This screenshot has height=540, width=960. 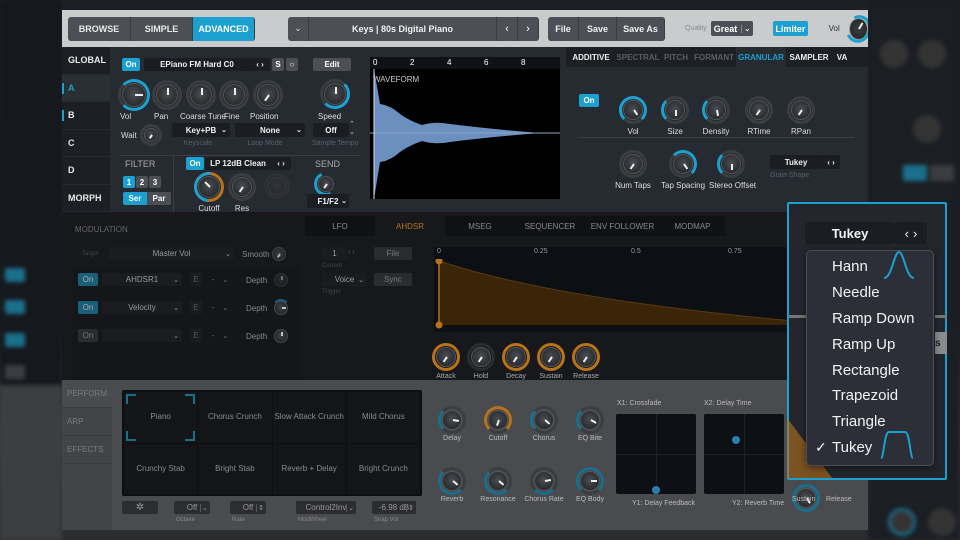 What do you see at coordinates (759, 110) in the screenshot?
I see `knob-rtime` at bounding box center [759, 110].